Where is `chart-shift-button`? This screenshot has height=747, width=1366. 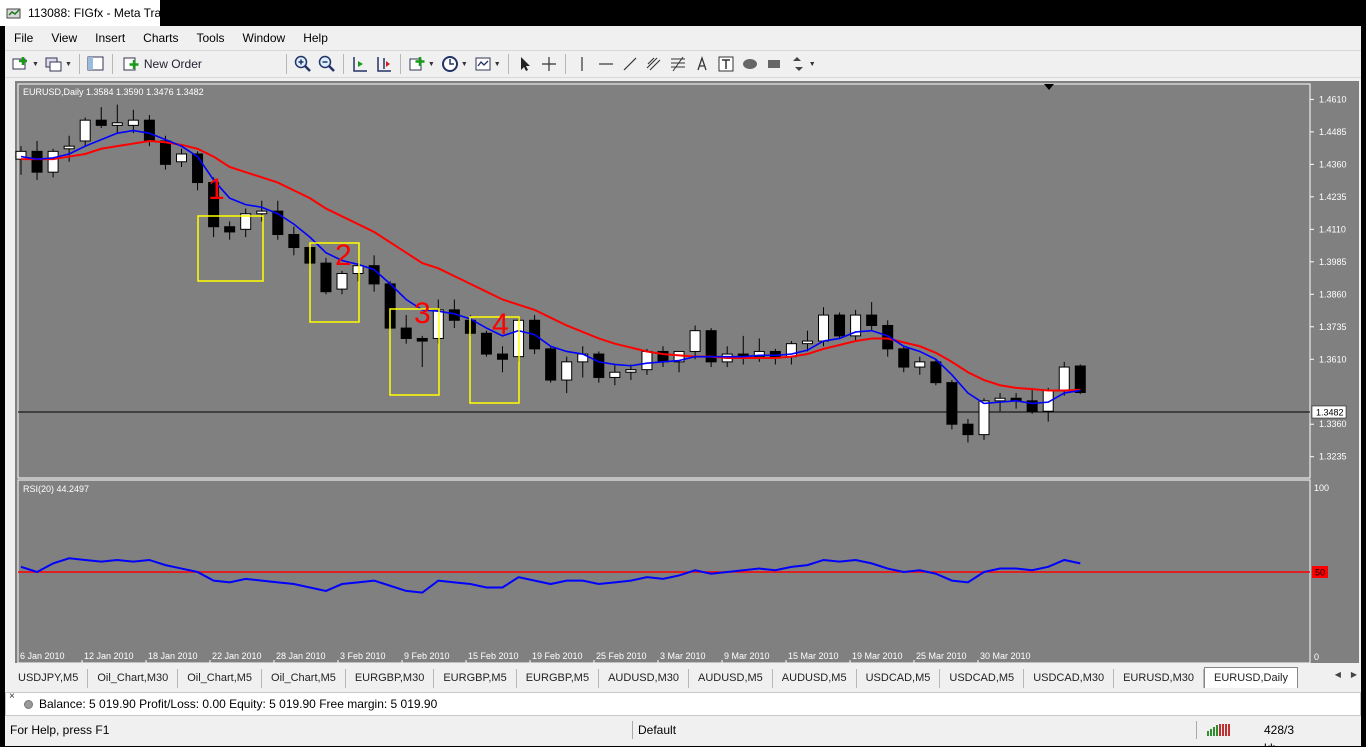 chart-shift-button is located at coordinates (384, 64).